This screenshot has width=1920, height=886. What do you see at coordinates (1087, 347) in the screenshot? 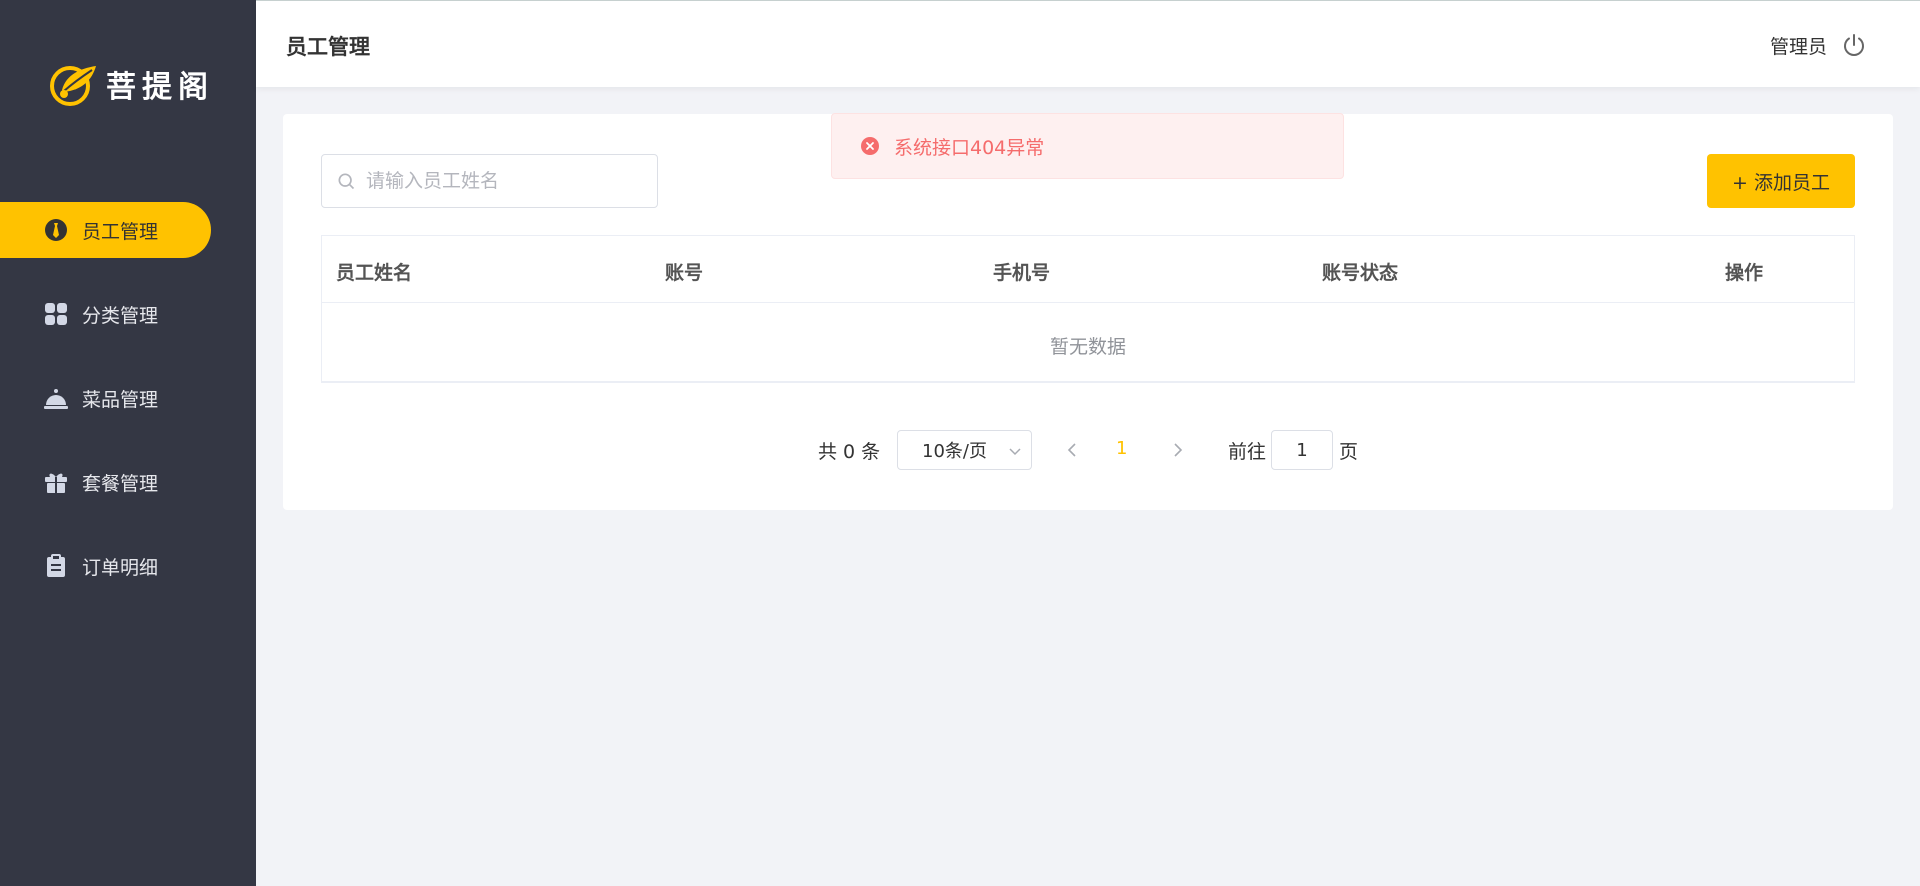
I see `table-empty-text: 暂无数据` at bounding box center [1087, 347].